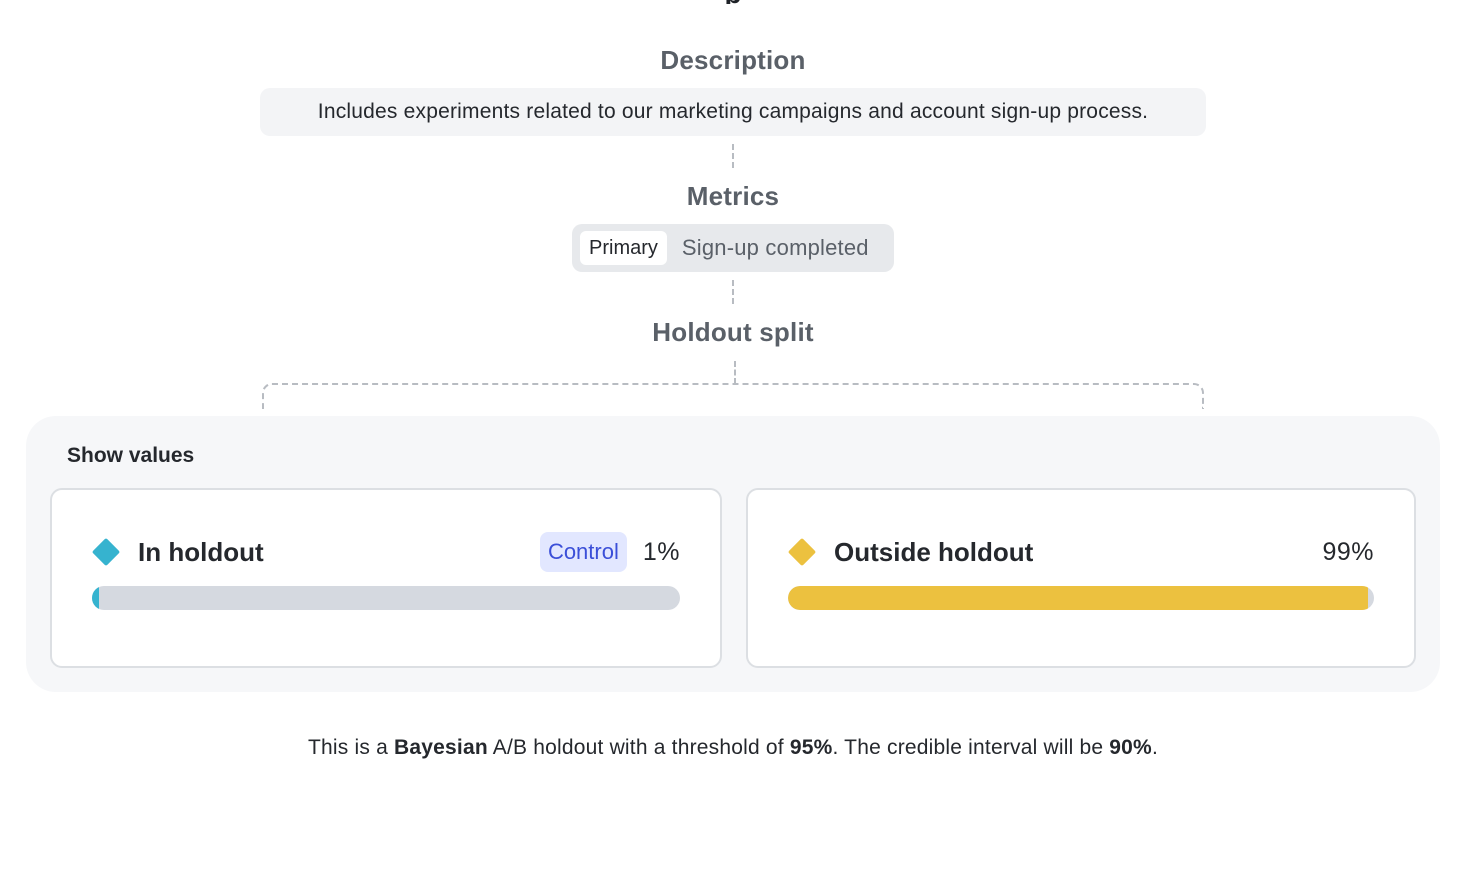 The width and height of the screenshot is (1466, 880). I want to click on metric-primary-tag: Primary, so click(623, 248).